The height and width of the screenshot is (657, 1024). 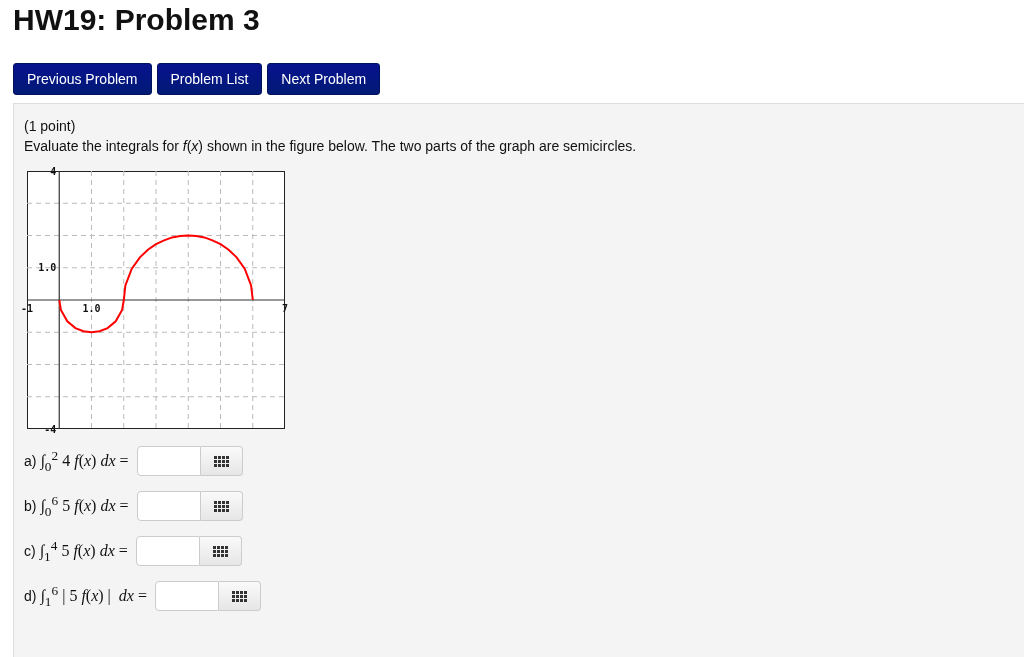 I want to click on part-label: d), so click(x=30, y=596).